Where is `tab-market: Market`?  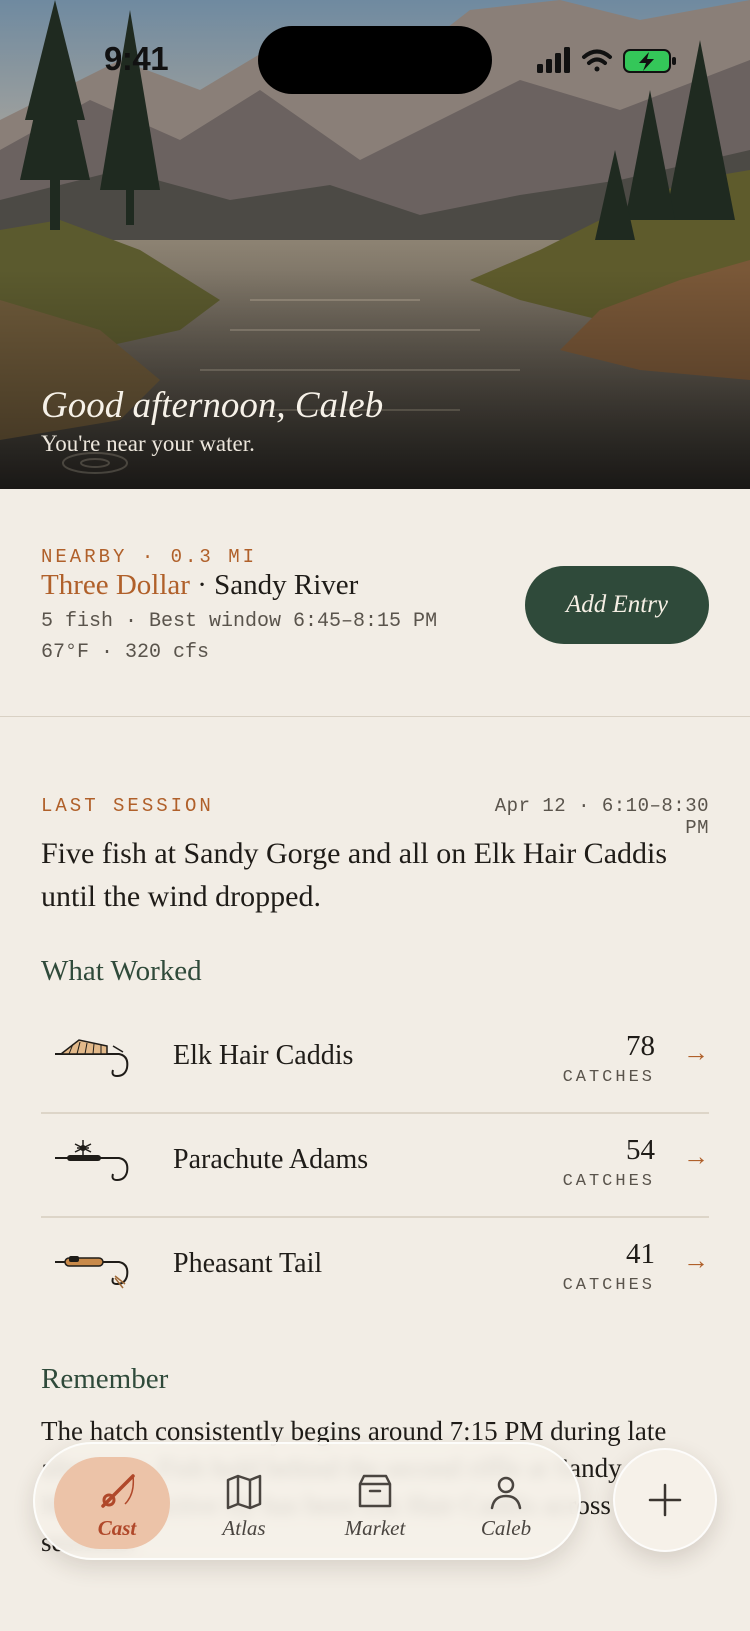 tab-market: Market is located at coordinates (375, 1503).